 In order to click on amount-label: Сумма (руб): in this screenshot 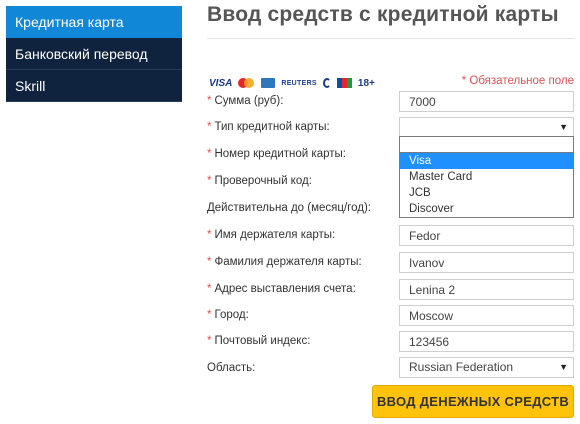, I will do `click(249, 101)`.